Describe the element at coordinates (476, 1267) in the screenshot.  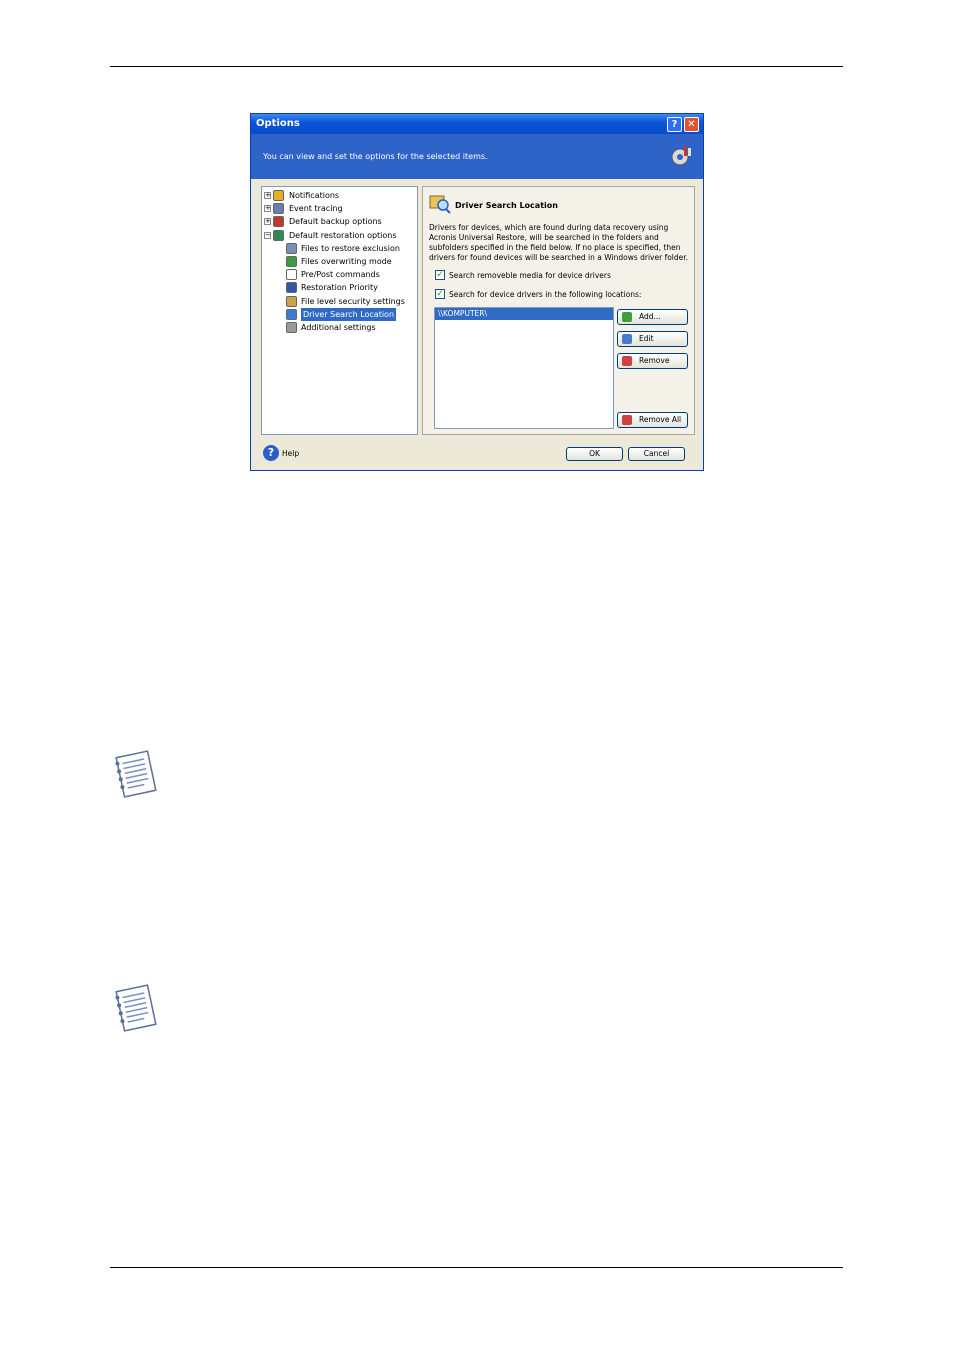
I see `footer-rule` at that location.